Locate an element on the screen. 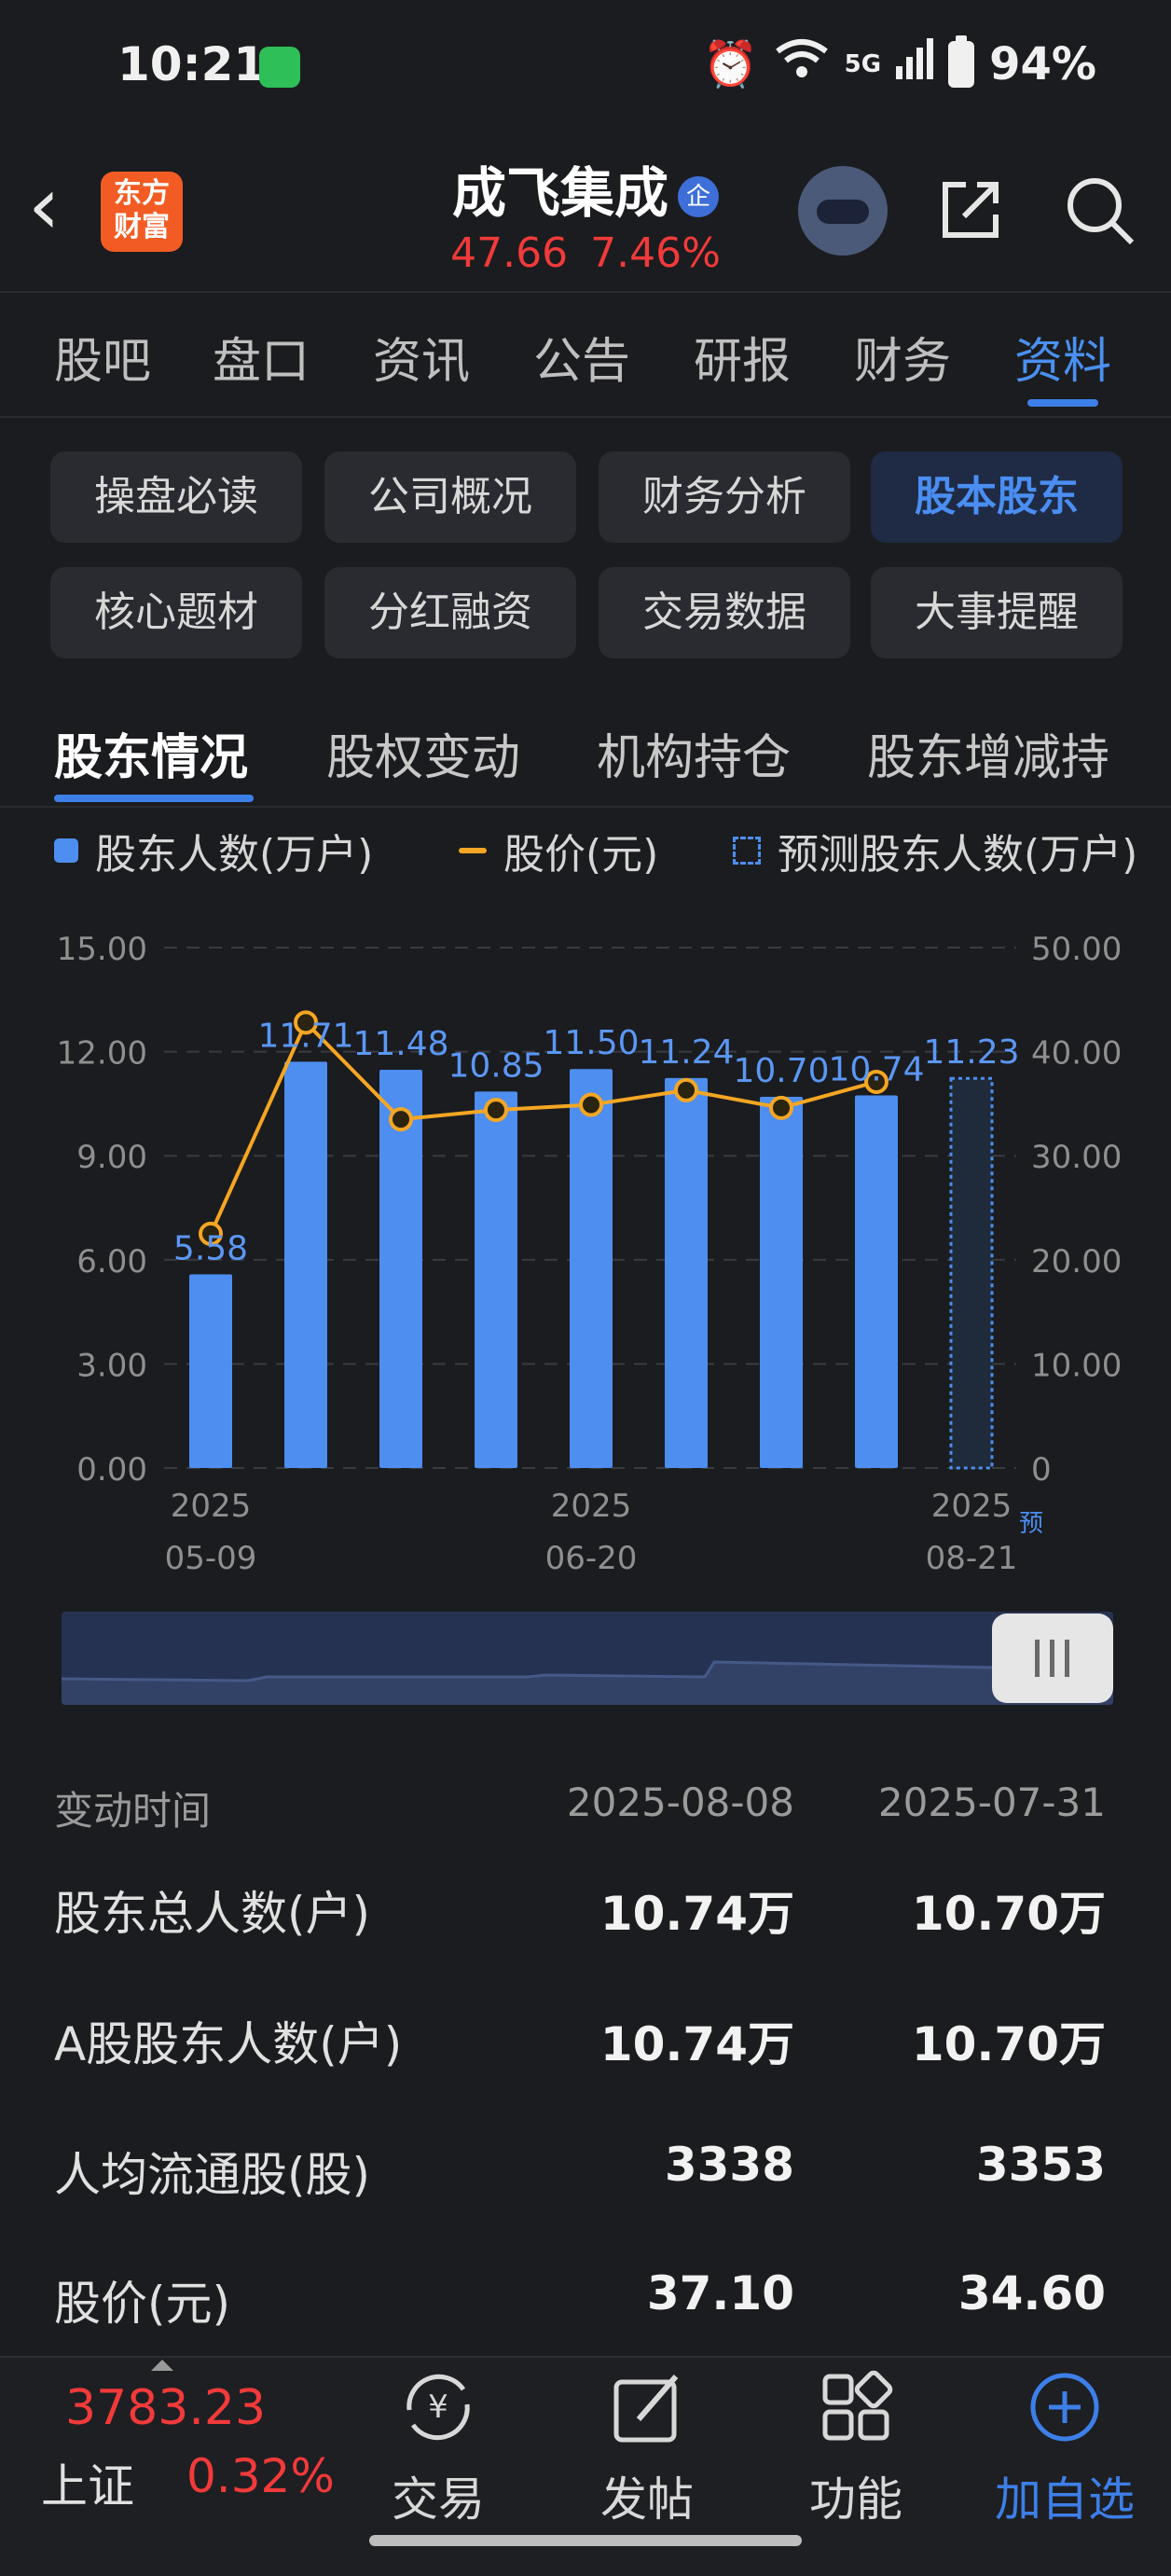  post-nav-button is located at coordinates (647, 2409).